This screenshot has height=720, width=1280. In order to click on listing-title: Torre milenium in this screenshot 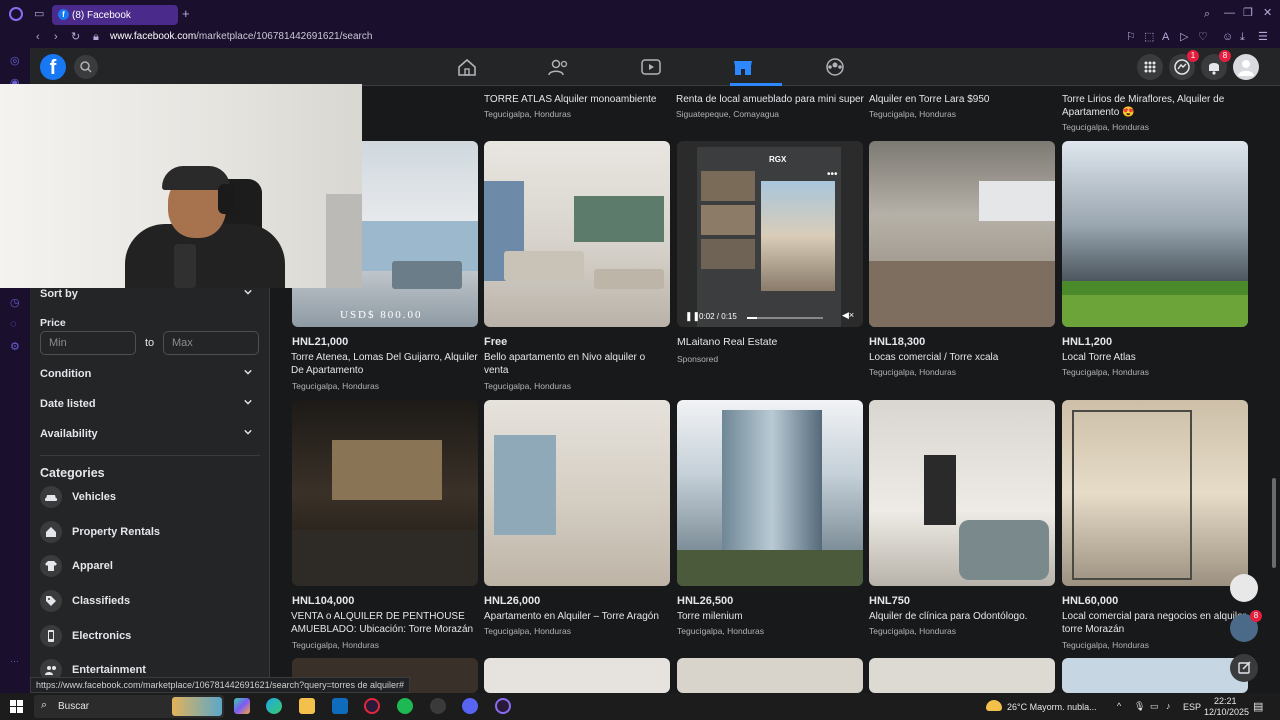, I will do `click(771, 616)`.